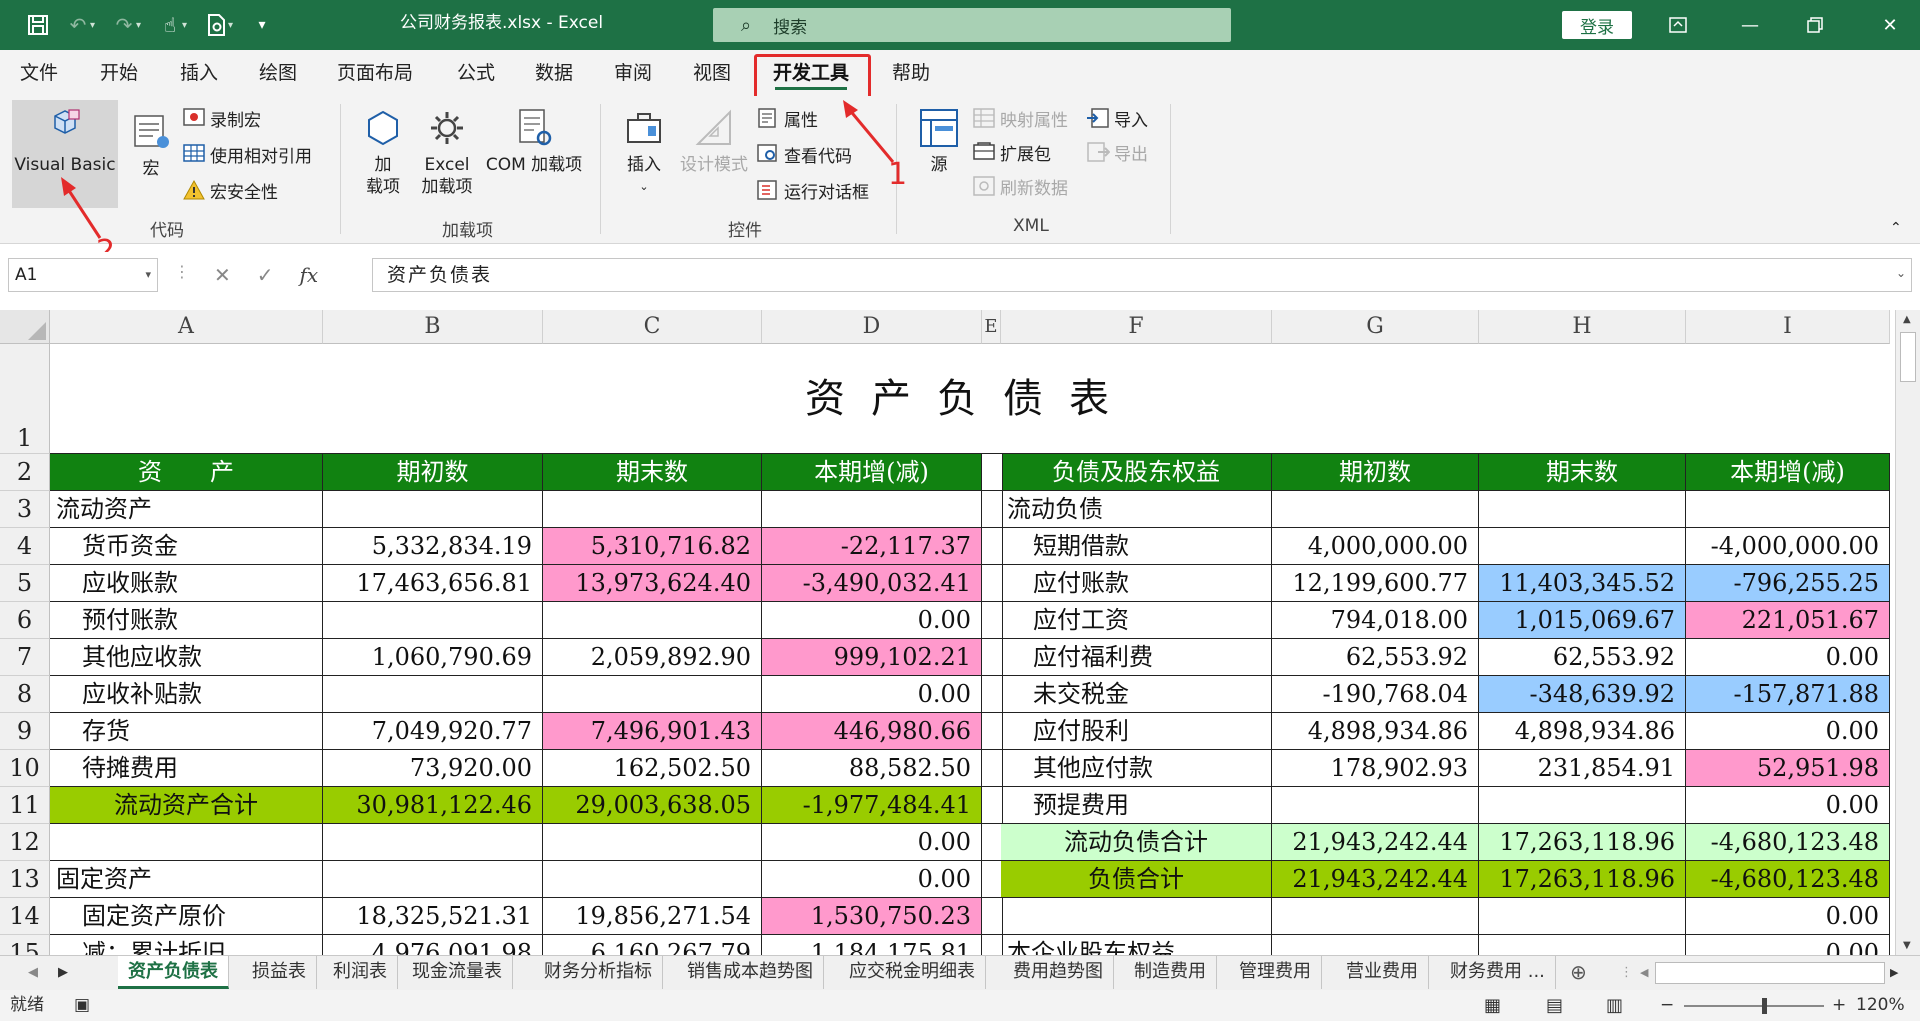  I want to click on next-sheet-icon: ▶, so click(63, 972).